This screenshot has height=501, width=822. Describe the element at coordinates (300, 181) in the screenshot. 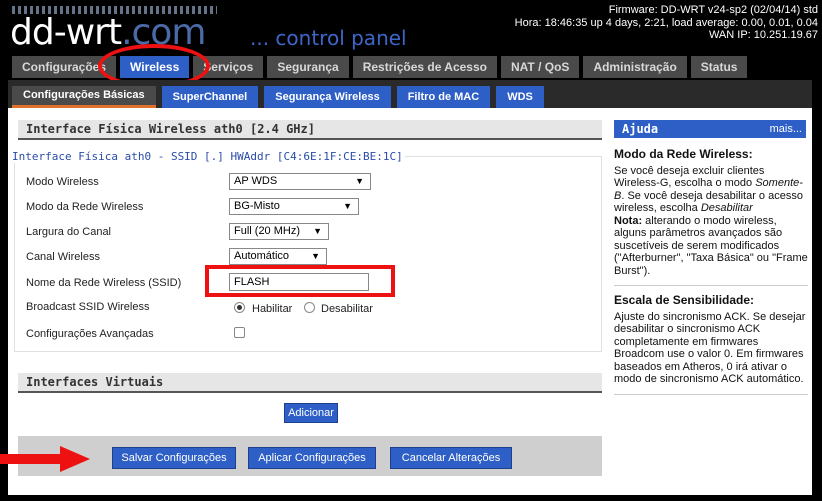

I see `wireless-mode-select: AP WDS ▼` at that location.